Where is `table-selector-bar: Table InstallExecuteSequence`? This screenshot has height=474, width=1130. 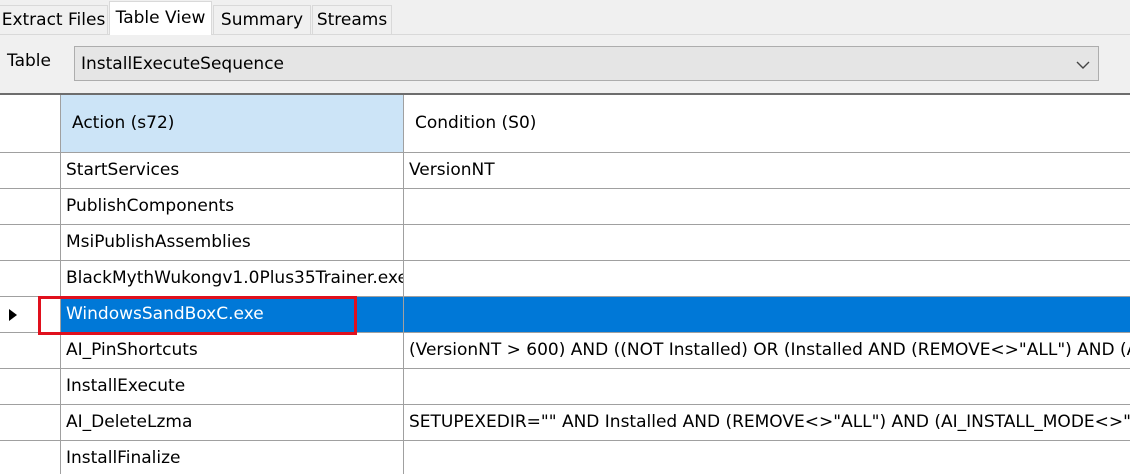
table-selector-bar: Table InstallExecuteSequence is located at coordinates (565, 64).